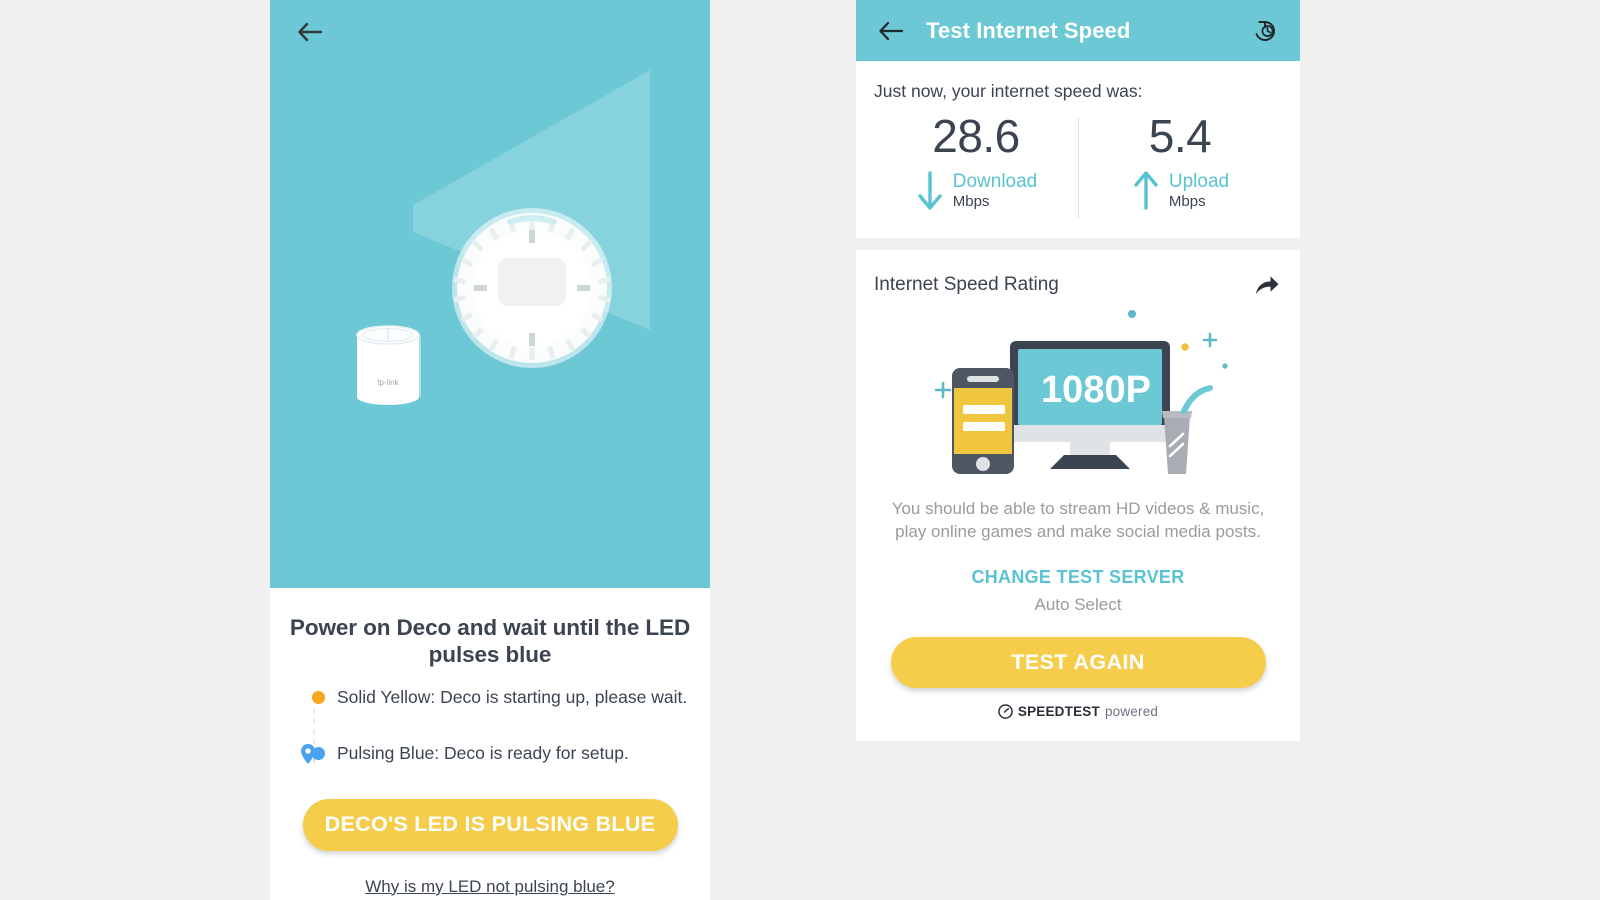 The width and height of the screenshot is (1600, 900). What do you see at coordinates (966, 284) in the screenshot?
I see `rating-title: Internet Speed Rating` at bounding box center [966, 284].